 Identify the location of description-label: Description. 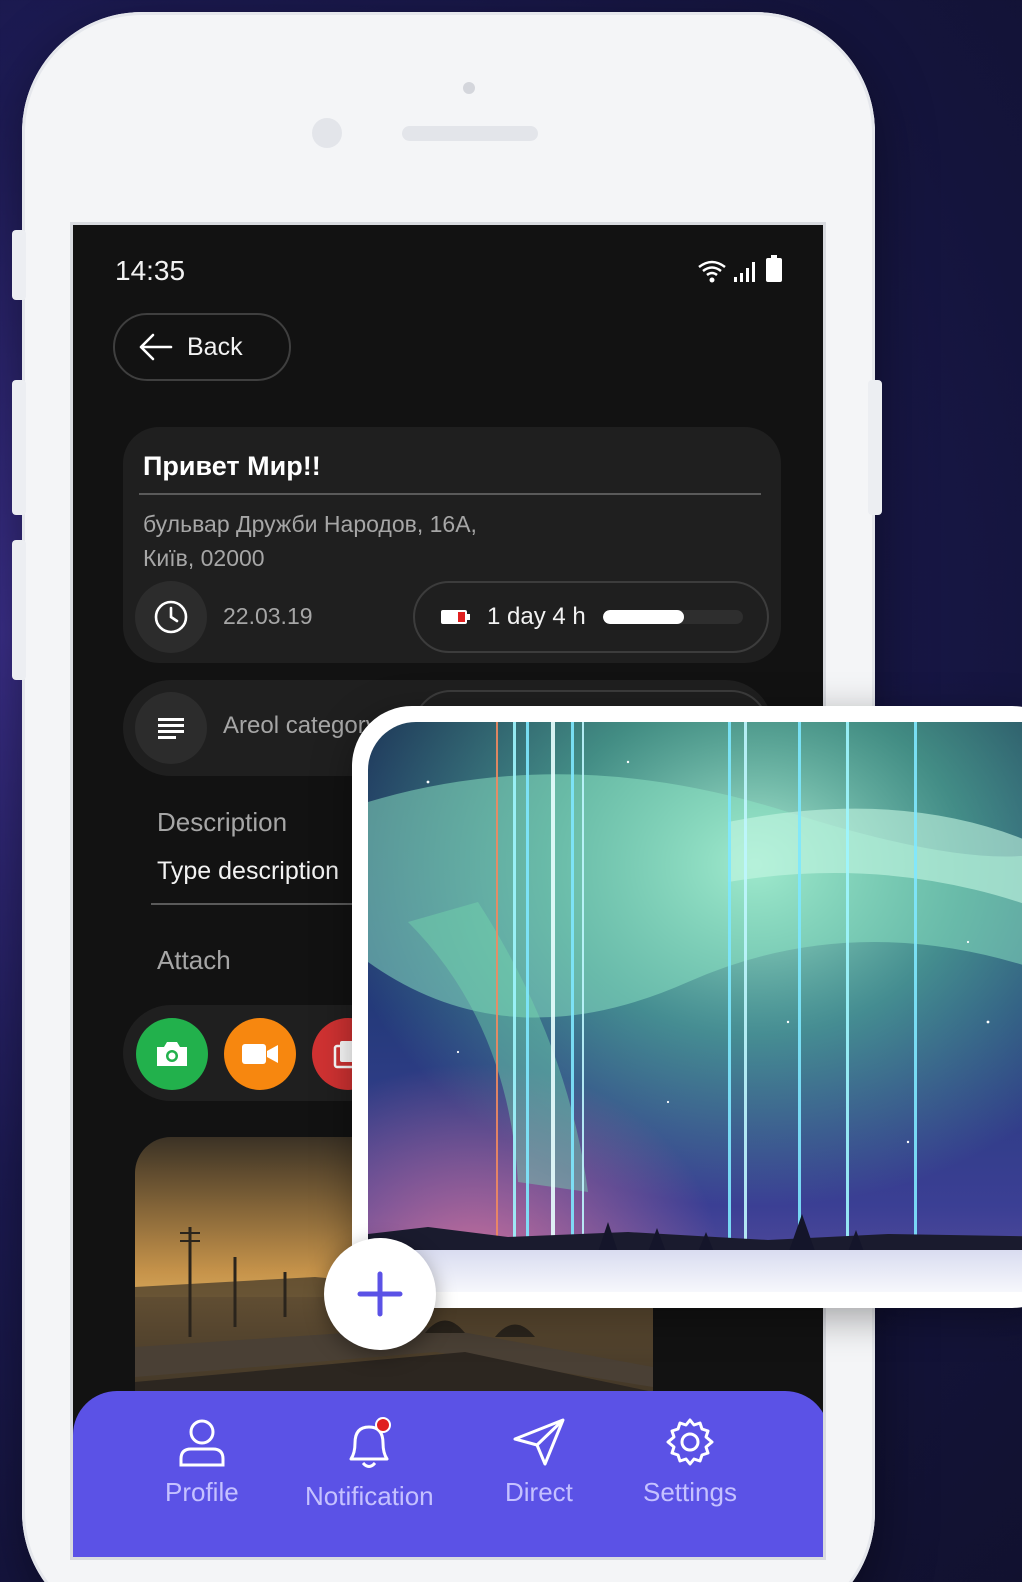
(222, 822).